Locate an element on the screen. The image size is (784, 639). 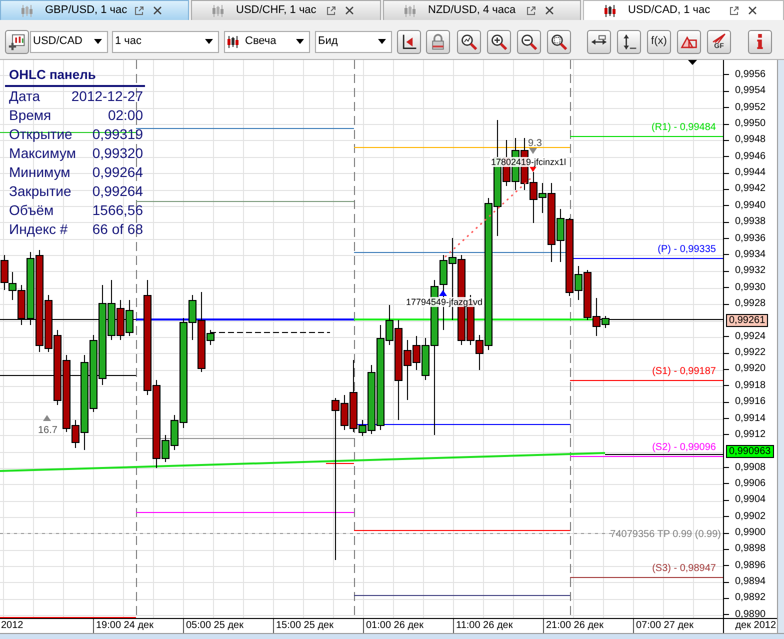
time-label: 05:00 25 дек is located at coordinates (215, 625).